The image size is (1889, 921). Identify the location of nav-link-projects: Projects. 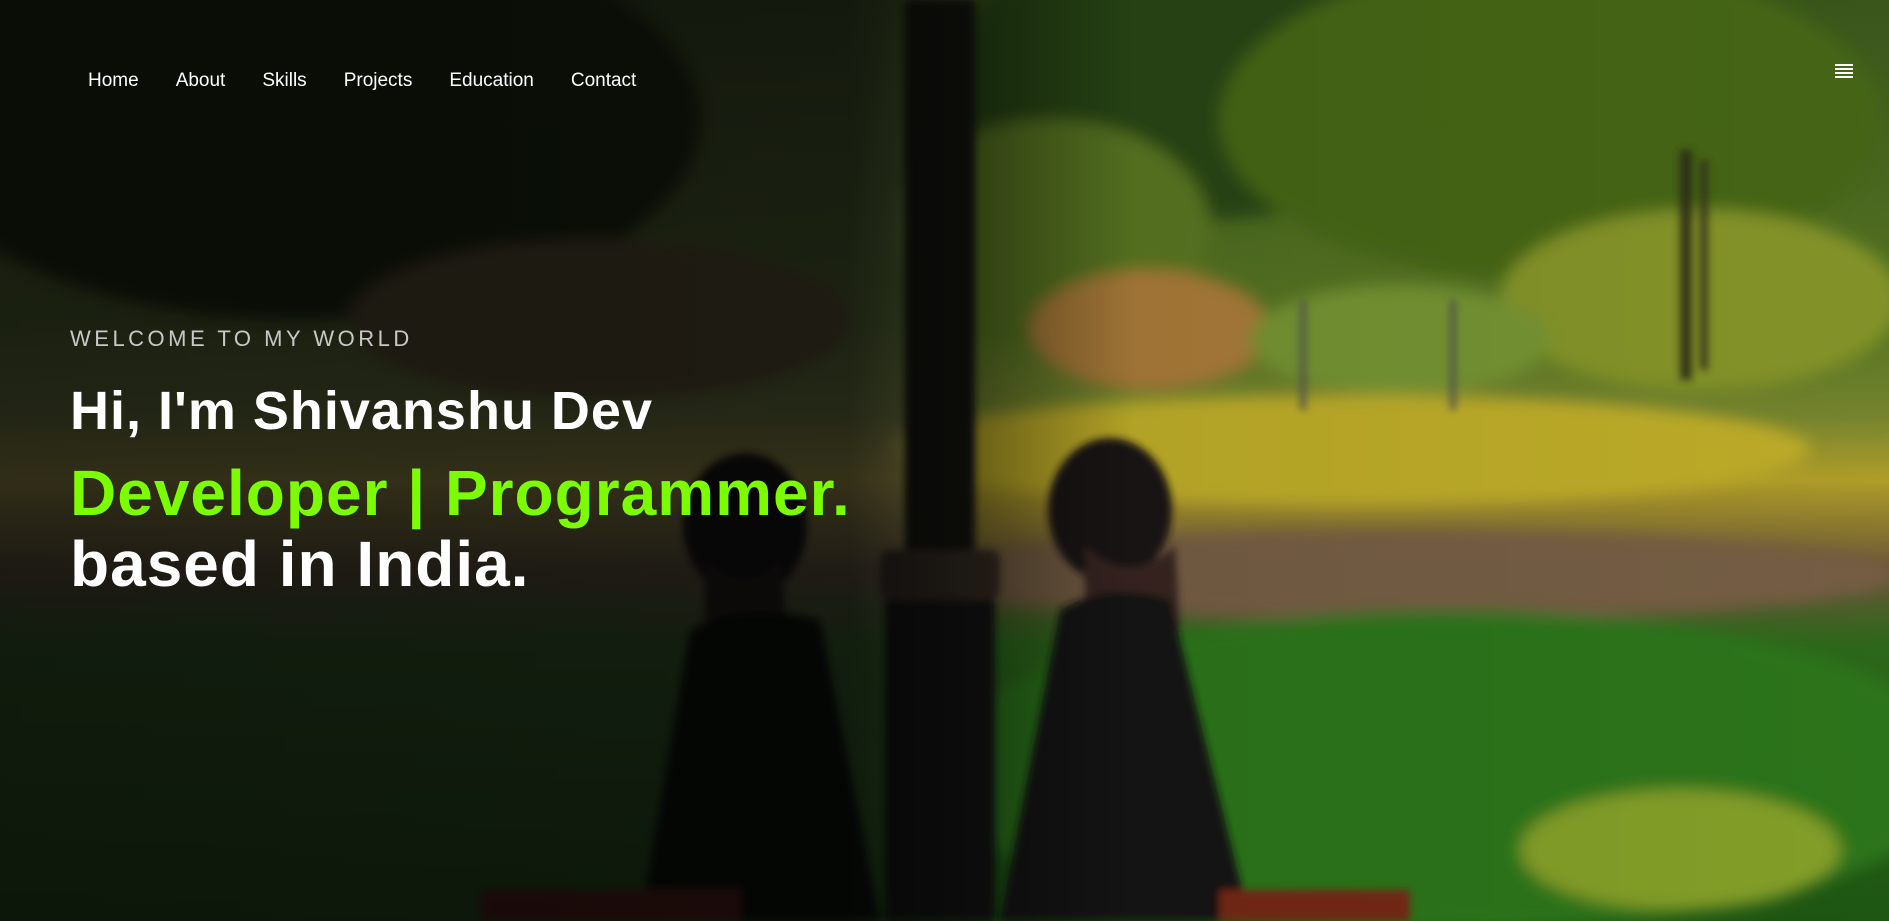
(378, 81).